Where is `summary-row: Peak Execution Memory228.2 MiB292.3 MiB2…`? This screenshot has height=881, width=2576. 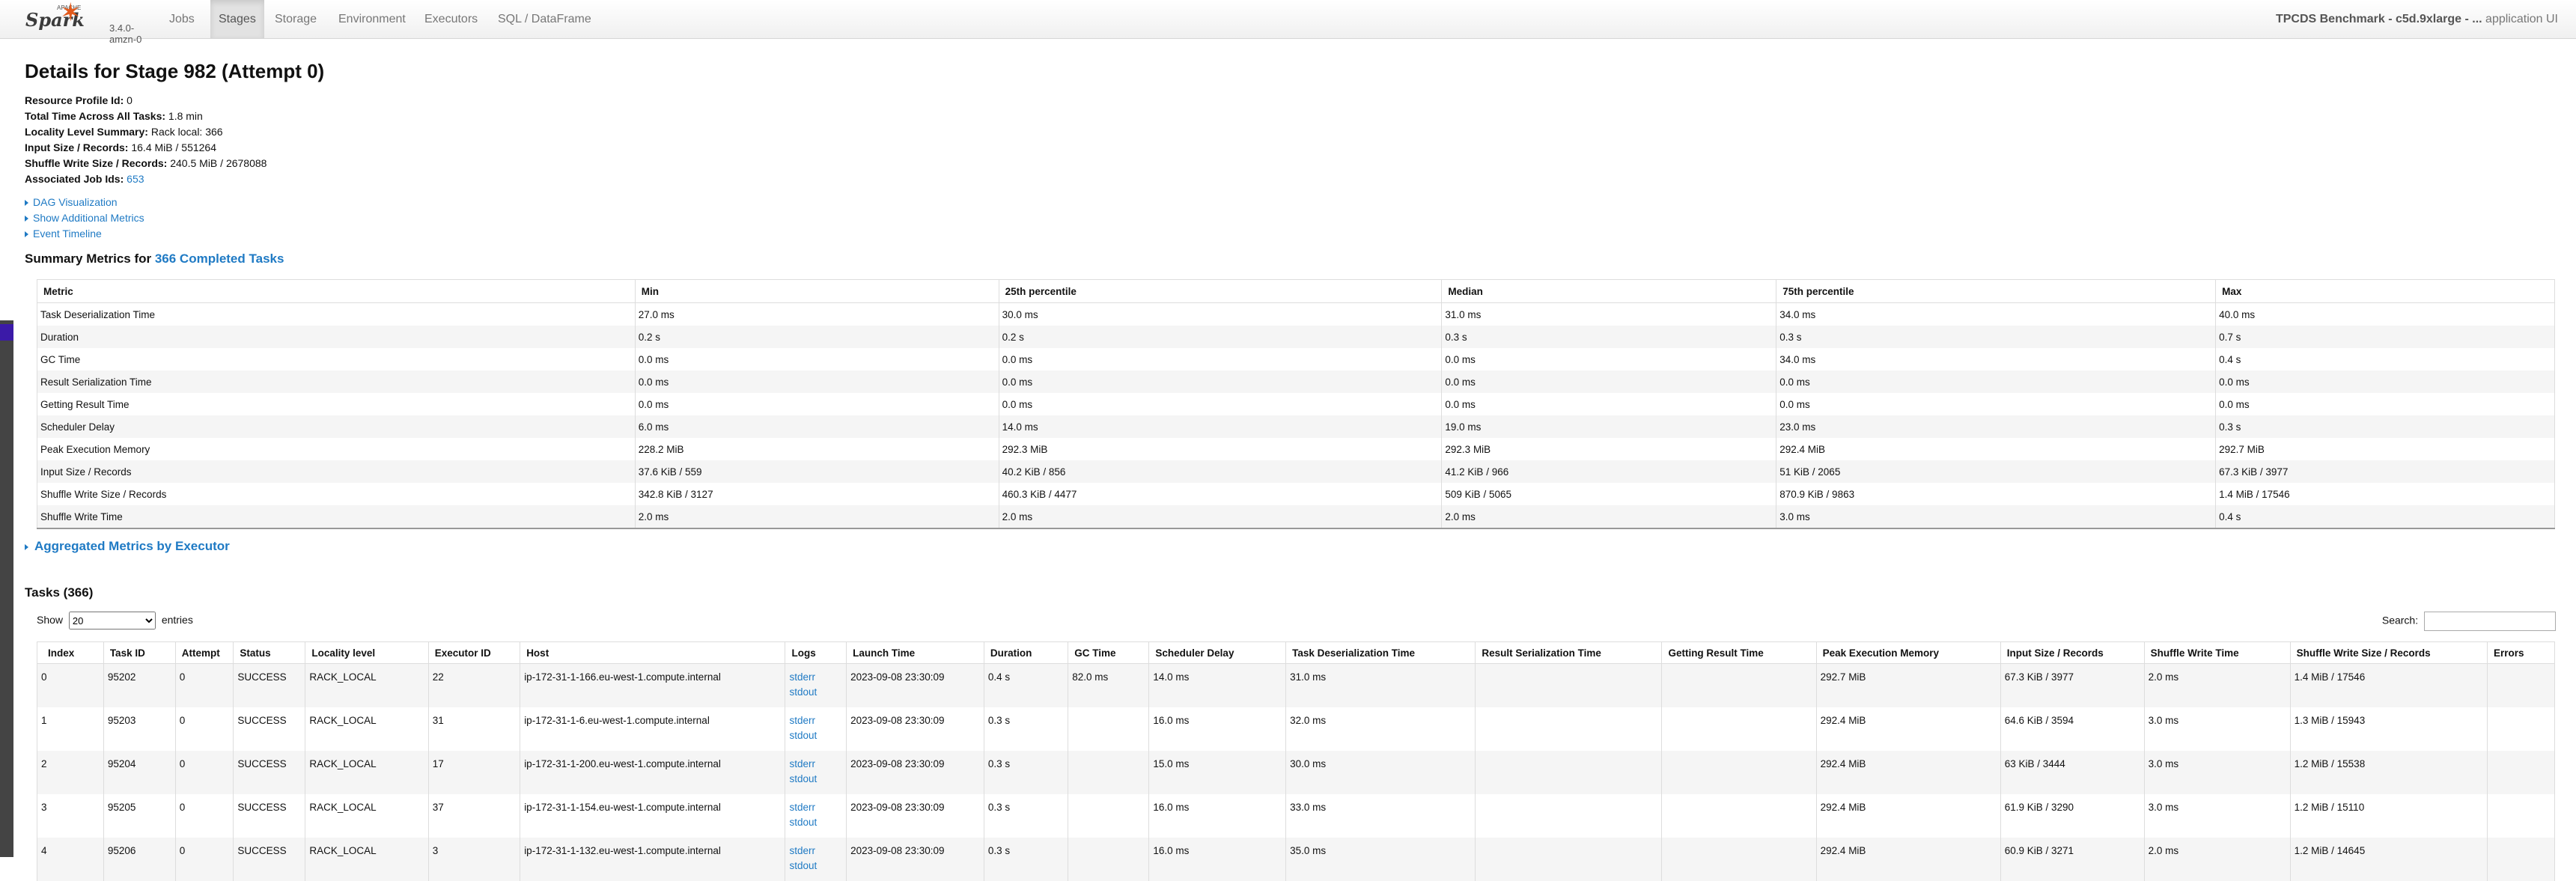
summary-row: Peak Execution Memory228.2 MiB292.3 MiB2… is located at coordinates (1296, 449).